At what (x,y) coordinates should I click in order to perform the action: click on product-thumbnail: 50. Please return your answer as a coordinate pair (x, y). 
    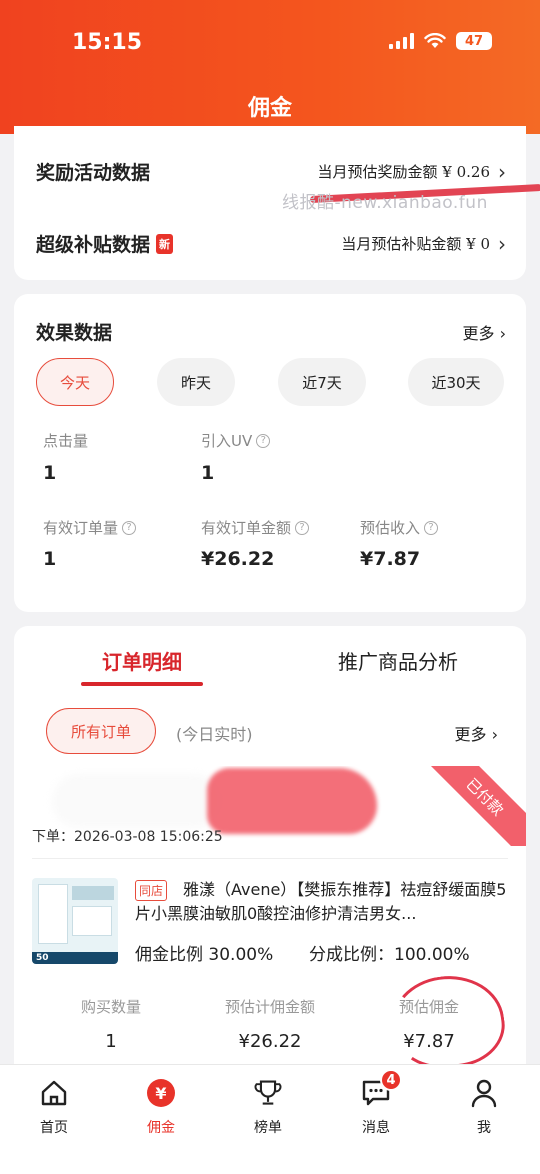
    Looking at the image, I should click on (75, 921).